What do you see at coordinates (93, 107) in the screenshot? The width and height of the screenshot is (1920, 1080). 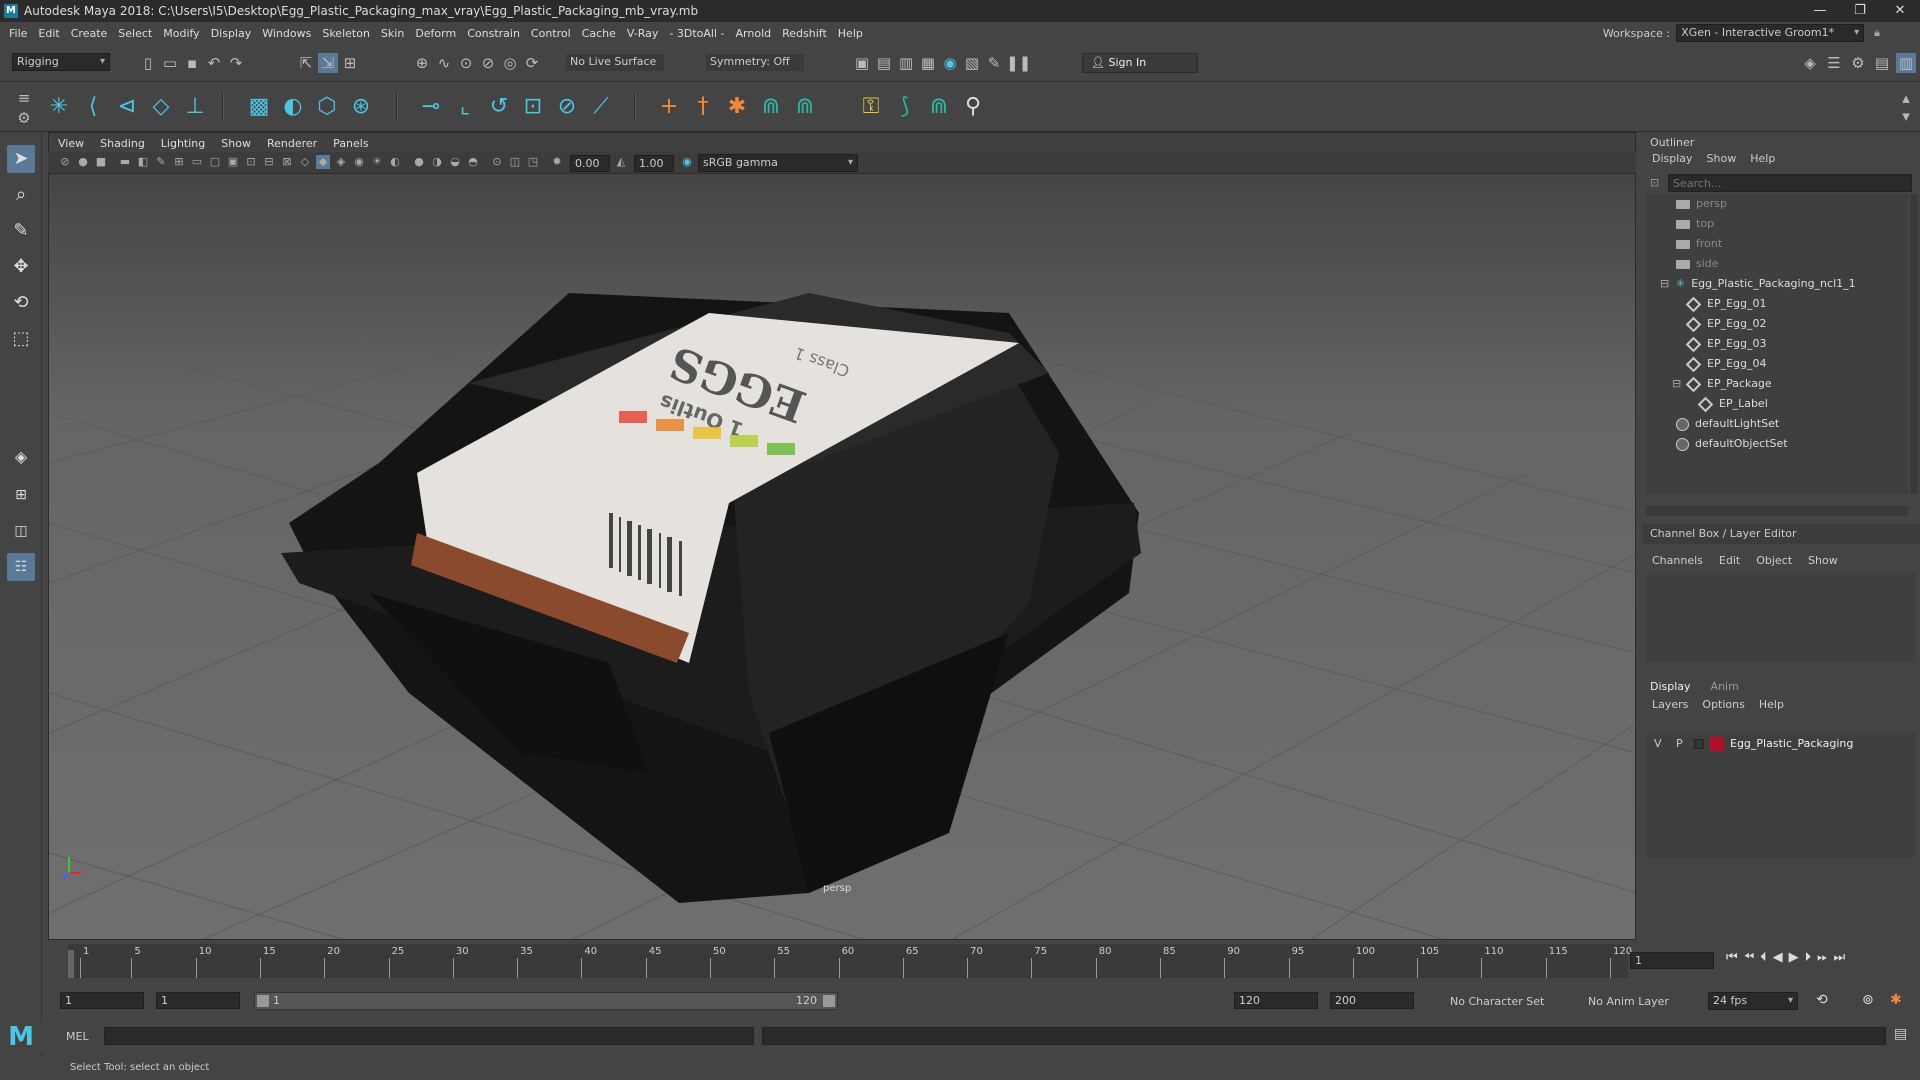 I see `insert-joint-icon: ⟨` at bounding box center [93, 107].